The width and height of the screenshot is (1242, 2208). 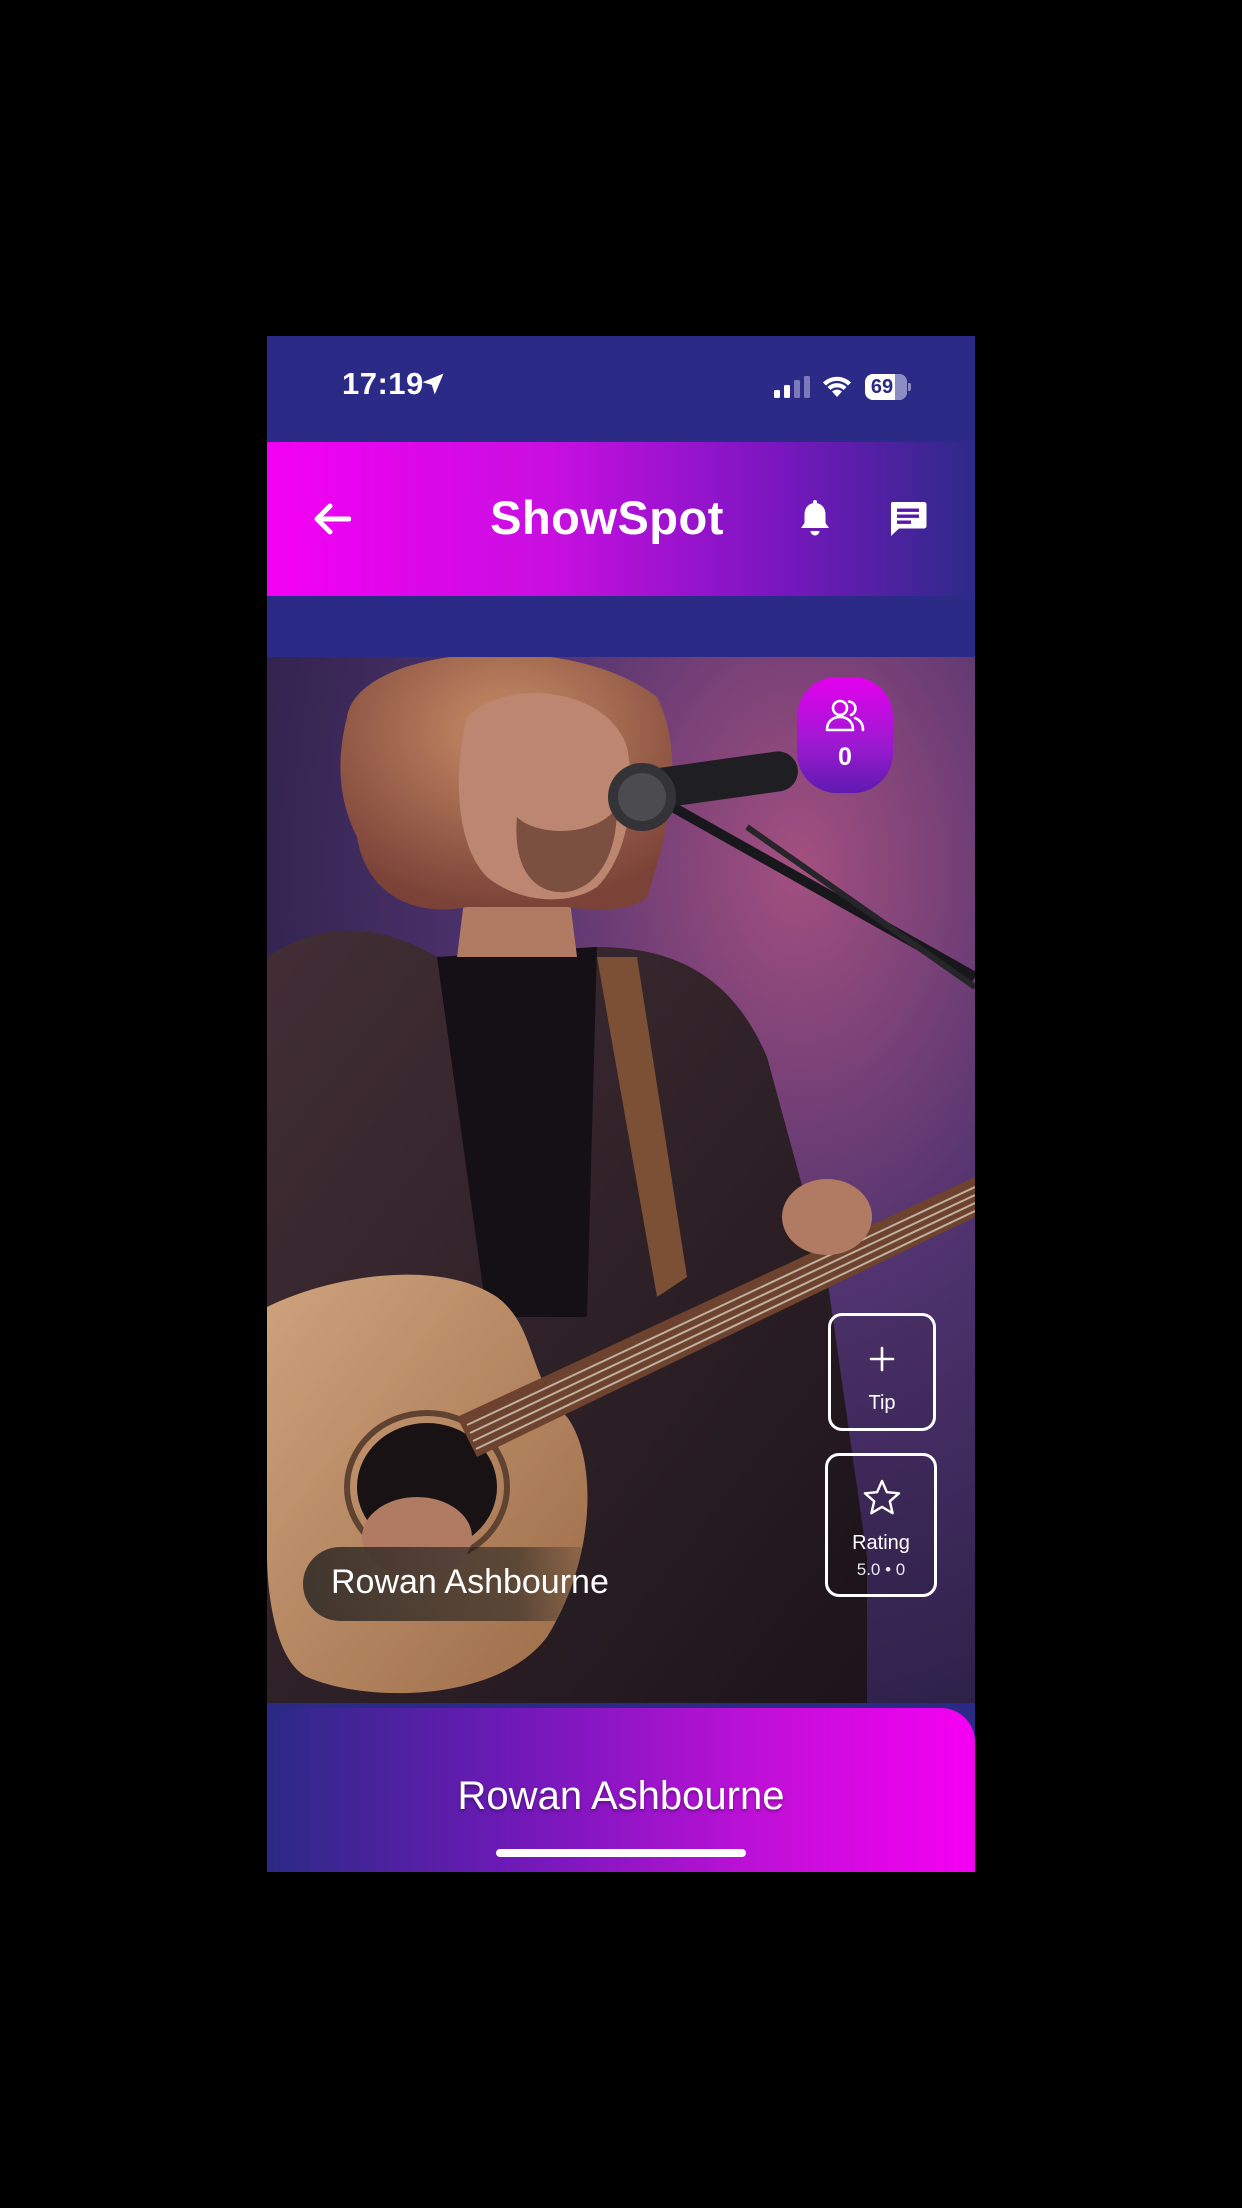 I want to click on status-bar: 17:19 69, so click(x=621, y=389).